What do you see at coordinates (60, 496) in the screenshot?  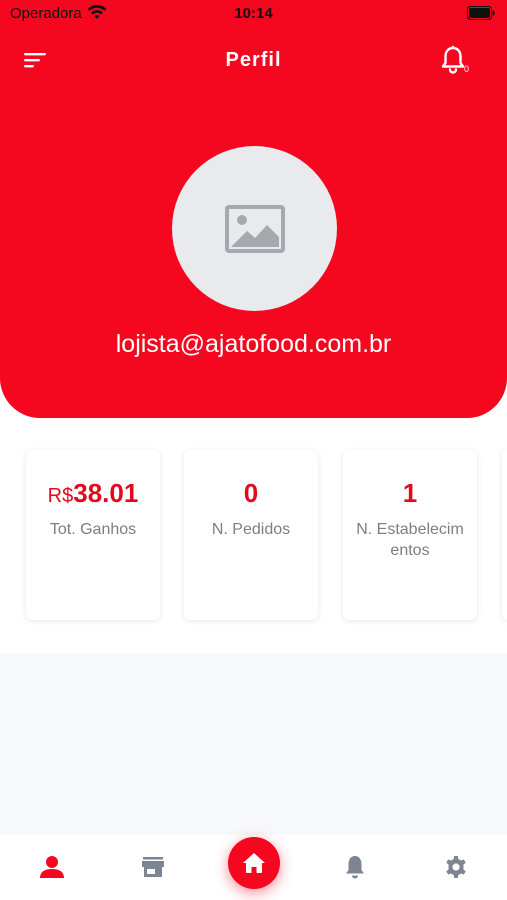 I see `currency-symbol: R$` at bounding box center [60, 496].